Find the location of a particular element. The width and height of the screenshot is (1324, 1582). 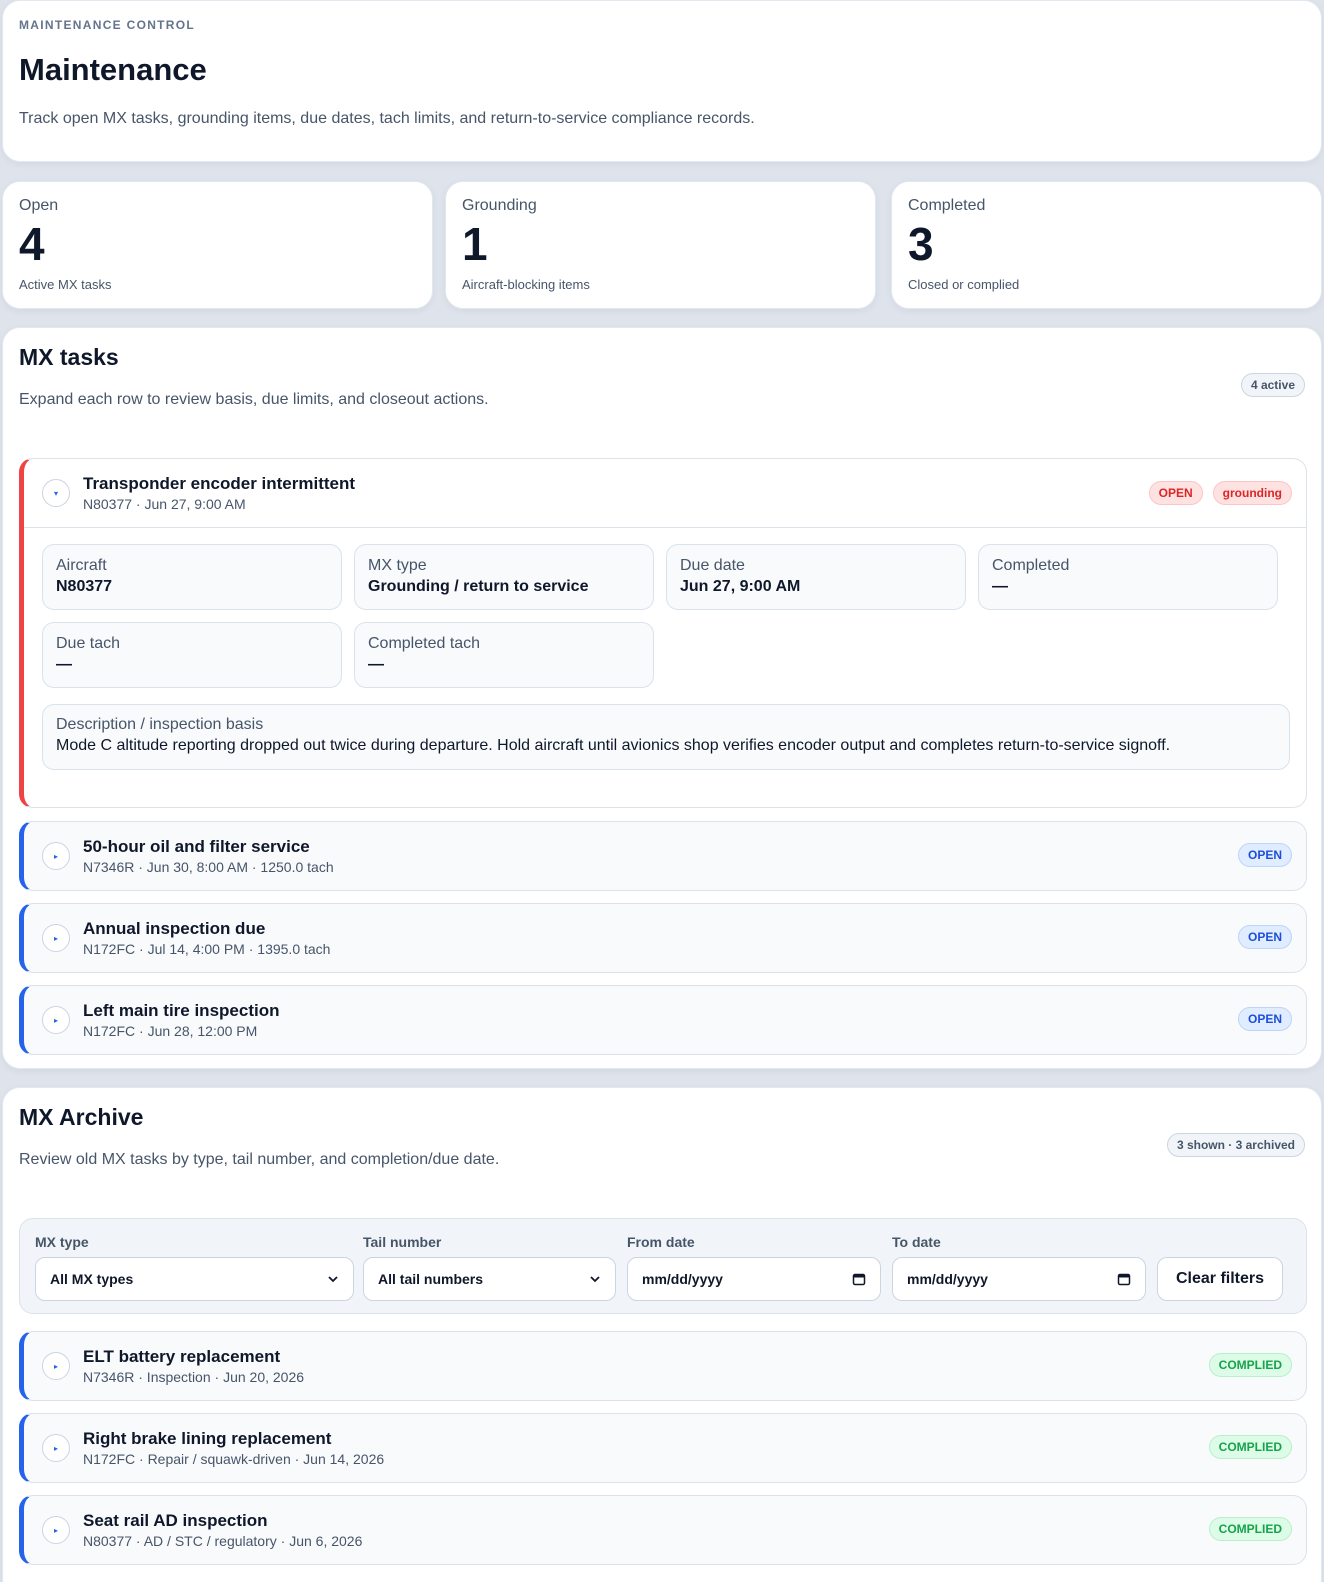

task-title: Right brake lining replacement is located at coordinates (207, 1438).